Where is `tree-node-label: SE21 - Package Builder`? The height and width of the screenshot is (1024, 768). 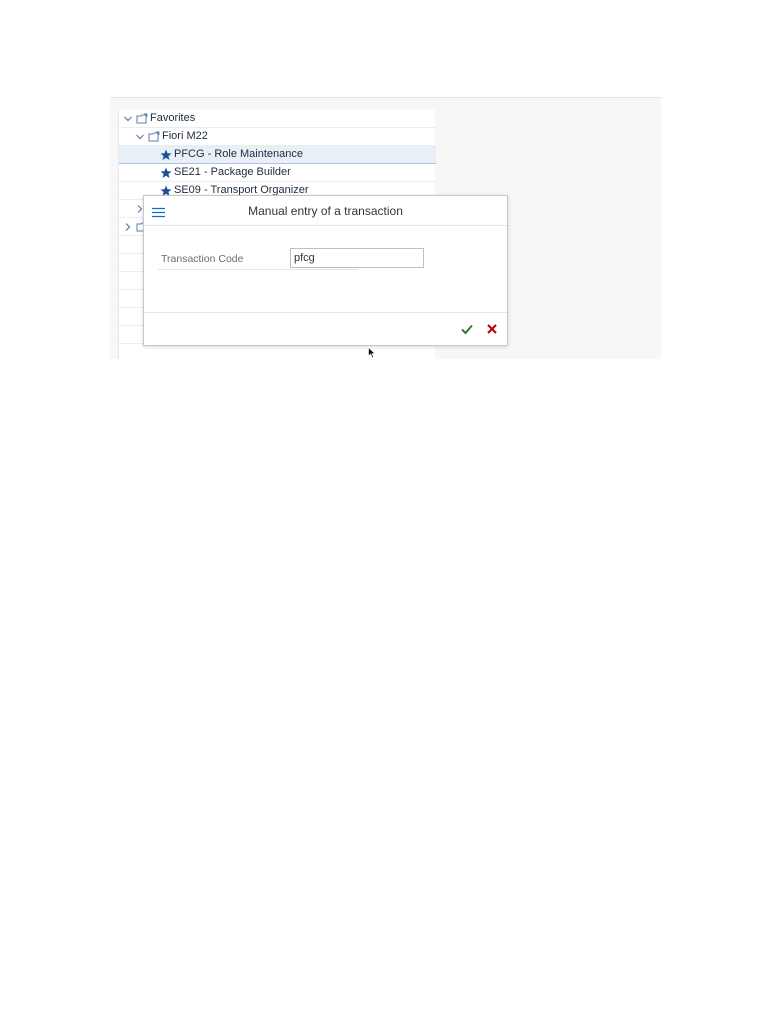 tree-node-label: SE21 - Package Builder is located at coordinates (232, 172).